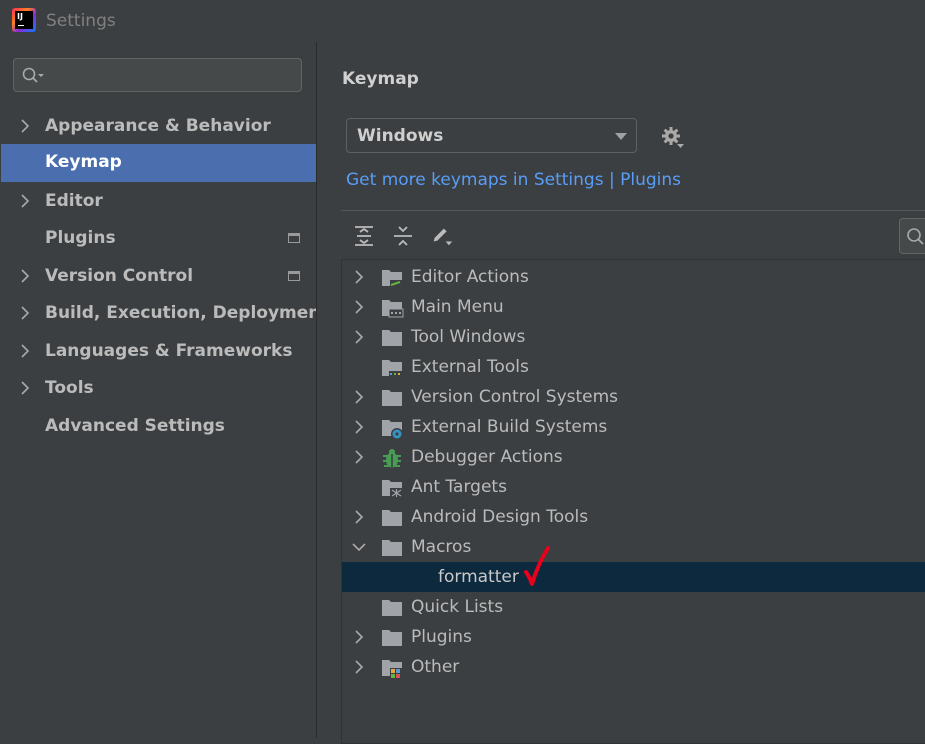 The image size is (925, 744). What do you see at coordinates (459, 487) in the screenshot?
I see `tree-row-label: Ant Targets` at bounding box center [459, 487].